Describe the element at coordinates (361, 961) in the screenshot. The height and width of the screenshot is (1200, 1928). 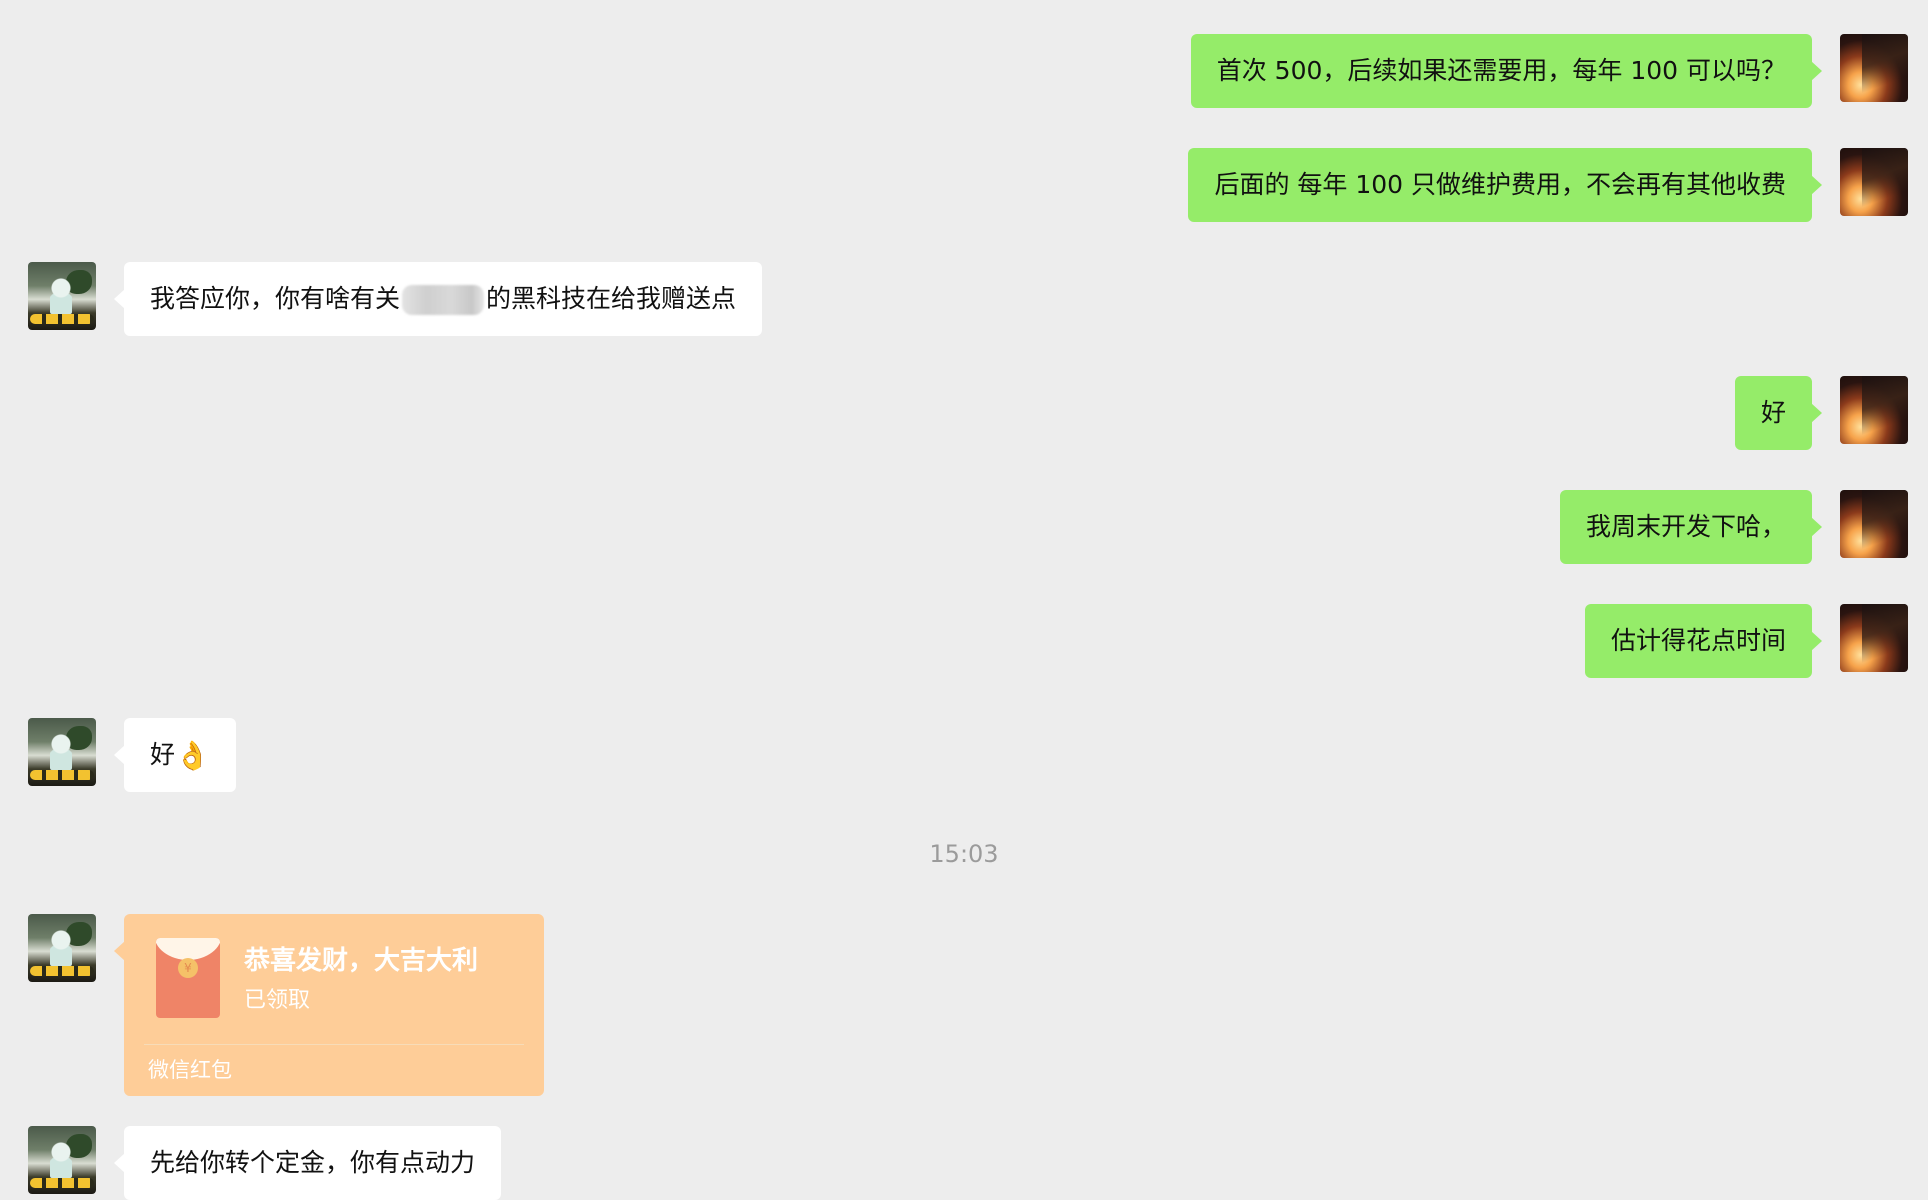
I see `red-packet-title: 恭喜发财，大吉大利` at that location.